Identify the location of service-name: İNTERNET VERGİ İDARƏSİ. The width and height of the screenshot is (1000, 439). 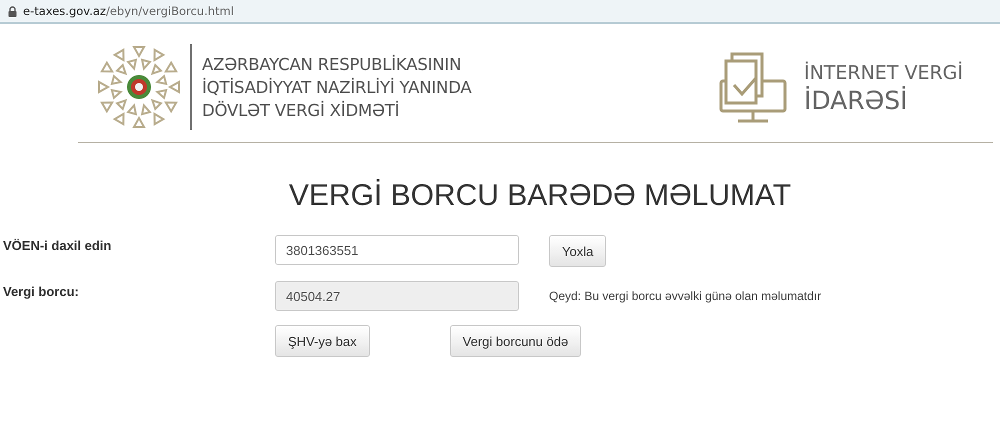
(883, 87).